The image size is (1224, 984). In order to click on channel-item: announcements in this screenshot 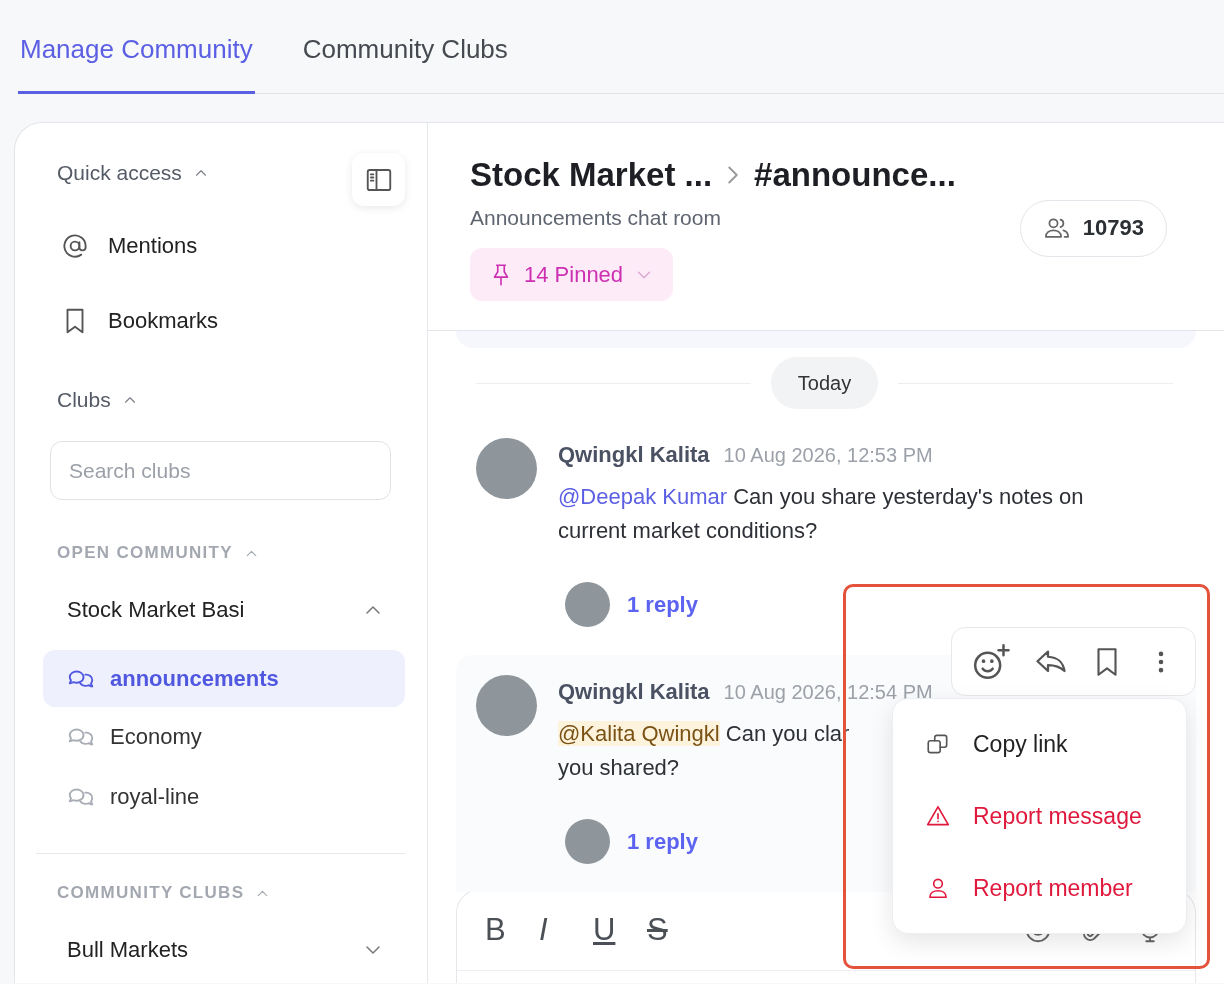, I will do `click(224, 678)`.